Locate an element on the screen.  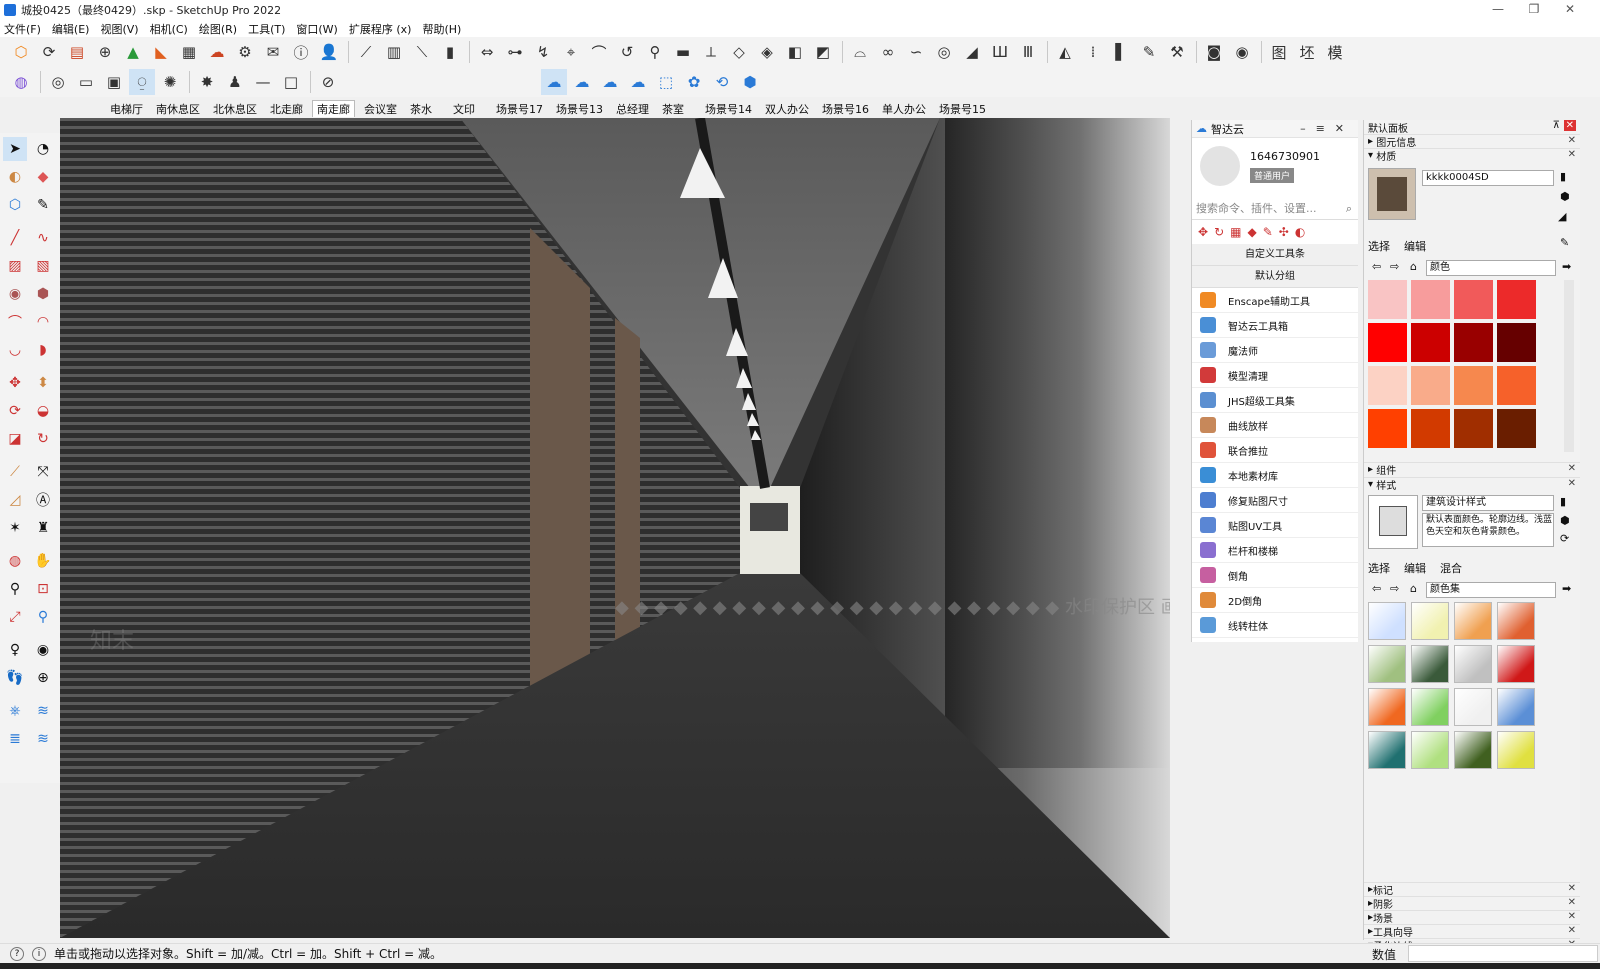
menu-window: 窗口(W) is located at coordinates (316, 29).